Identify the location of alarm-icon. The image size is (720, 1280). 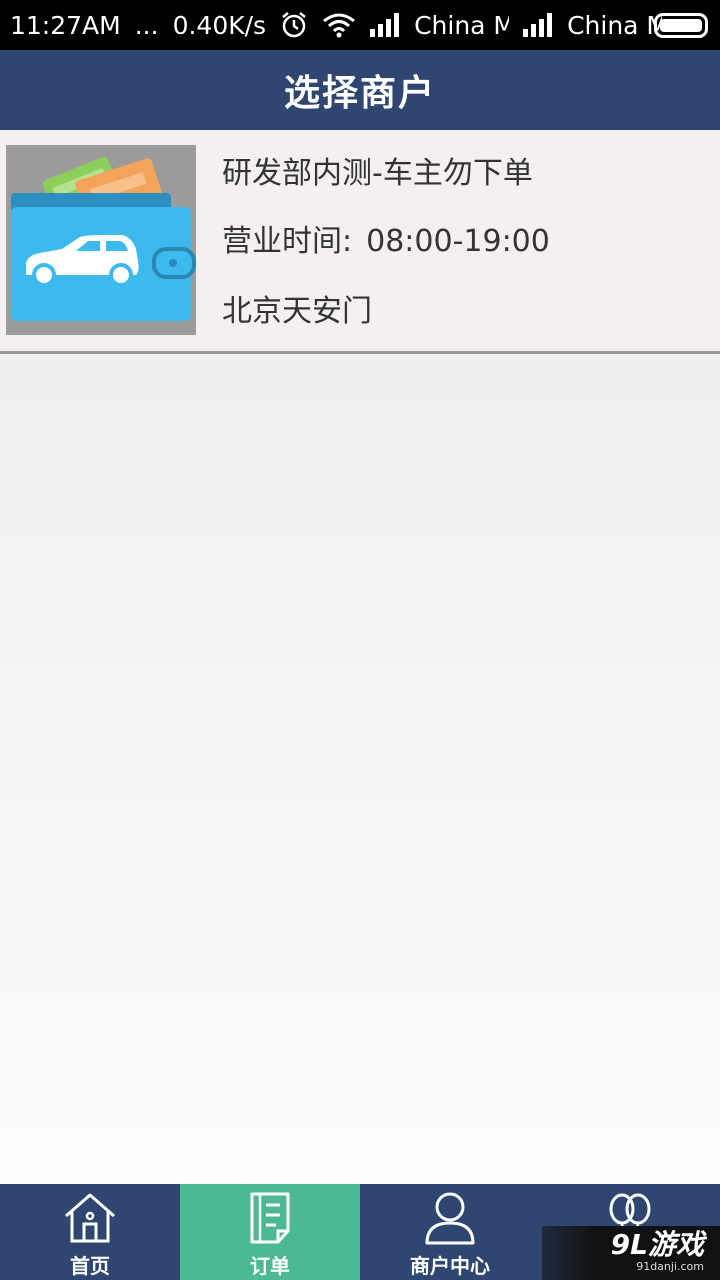
(294, 25).